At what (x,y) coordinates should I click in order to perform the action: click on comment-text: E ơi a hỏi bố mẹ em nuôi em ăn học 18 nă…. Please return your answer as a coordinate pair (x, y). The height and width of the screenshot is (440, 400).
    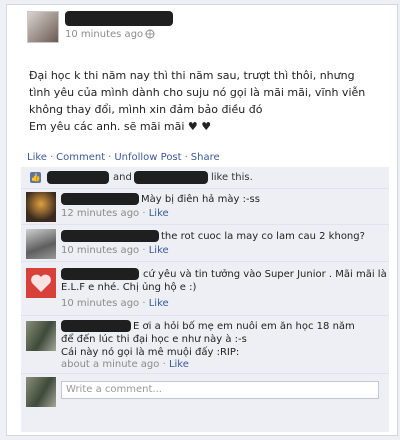
    Looking at the image, I should click on (208, 339).